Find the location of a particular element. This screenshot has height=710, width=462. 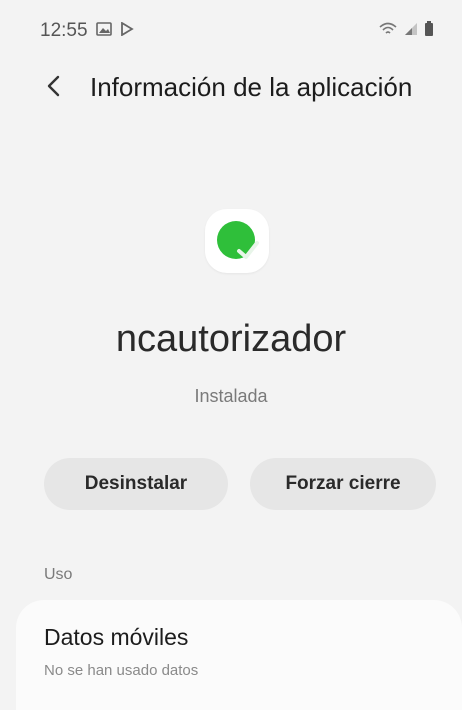

status-icons-left is located at coordinates (115, 31).